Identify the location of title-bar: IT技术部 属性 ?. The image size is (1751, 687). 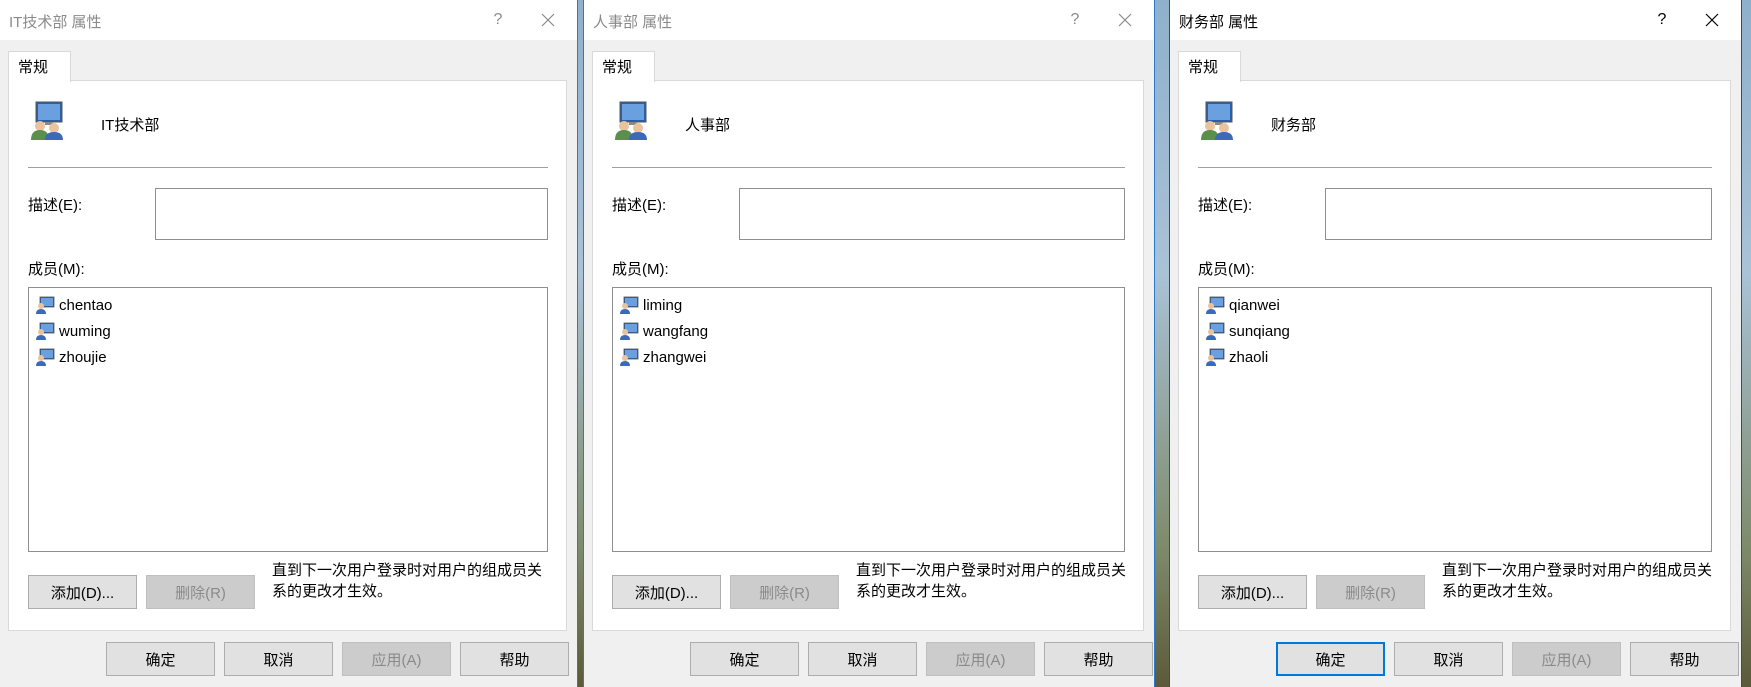
(288, 20).